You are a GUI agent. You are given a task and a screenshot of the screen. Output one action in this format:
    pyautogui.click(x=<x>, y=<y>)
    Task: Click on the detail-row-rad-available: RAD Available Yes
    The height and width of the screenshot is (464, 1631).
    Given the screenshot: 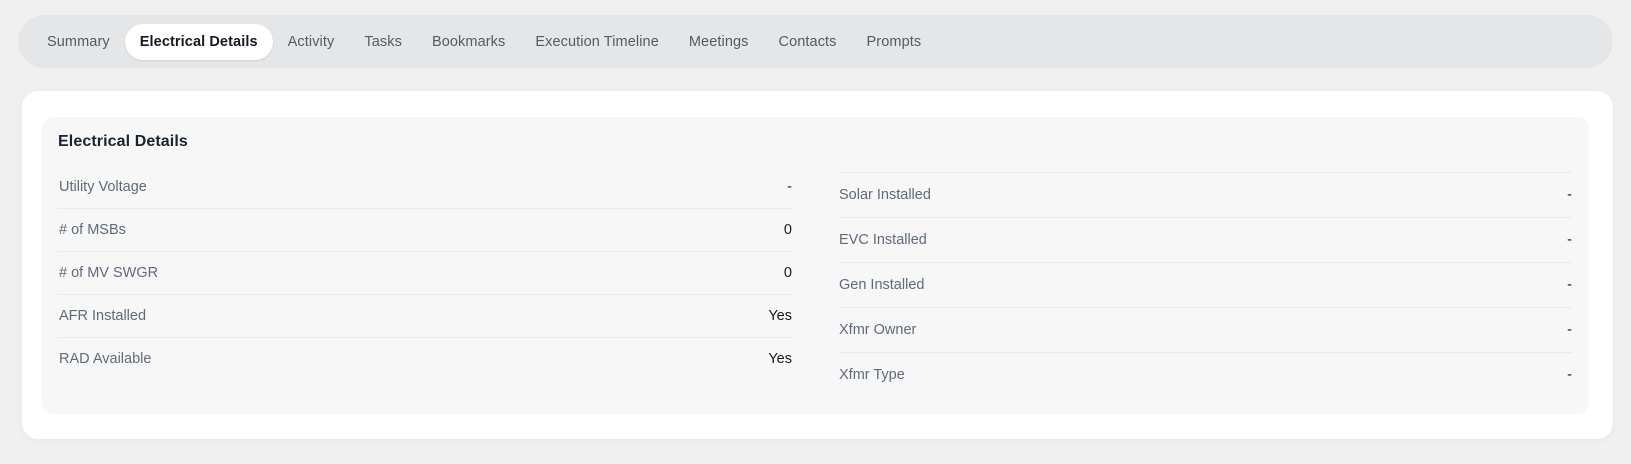 What is the action you would take?
    pyautogui.click(x=425, y=359)
    